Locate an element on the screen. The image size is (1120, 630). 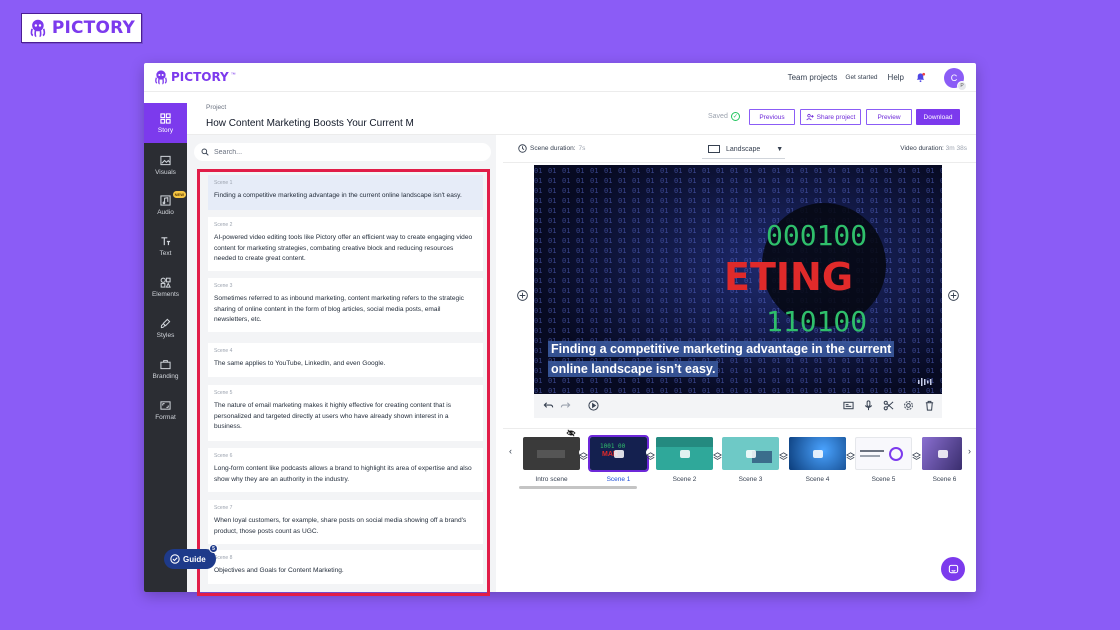
add-scene-before-icon is located at coordinates (522, 295).